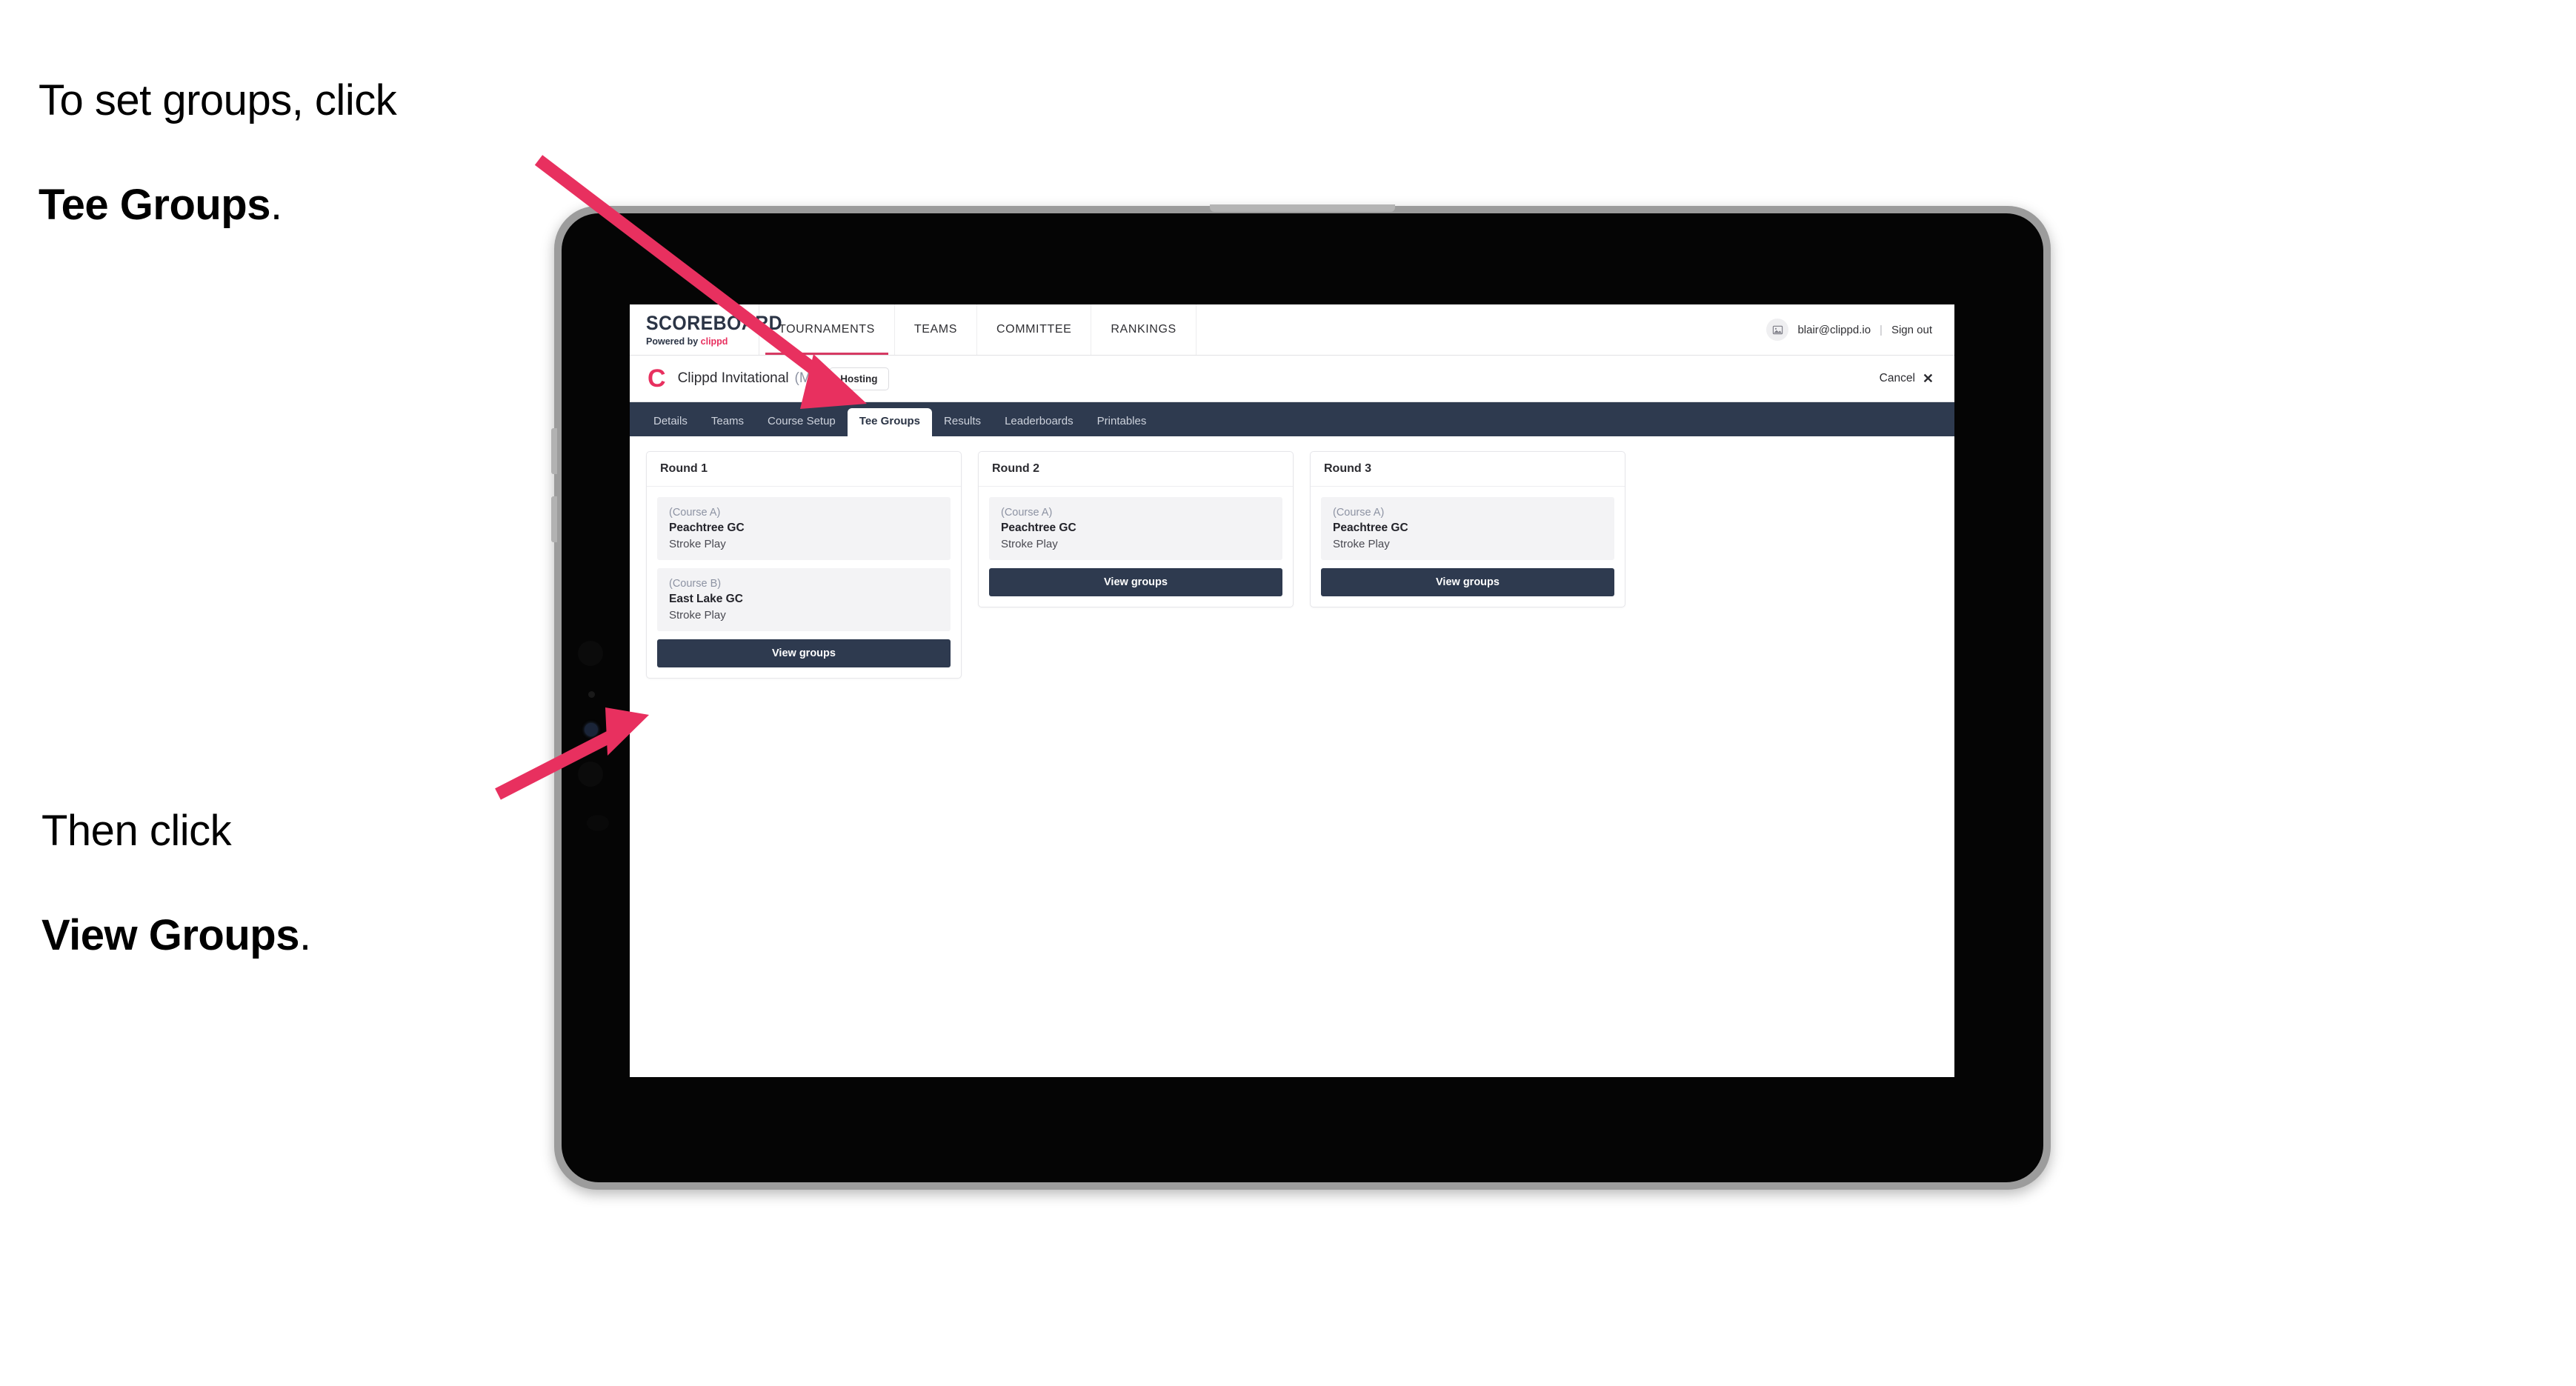 The height and width of the screenshot is (1386, 2576). I want to click on tablet-top-notch, so click(1302, 208).